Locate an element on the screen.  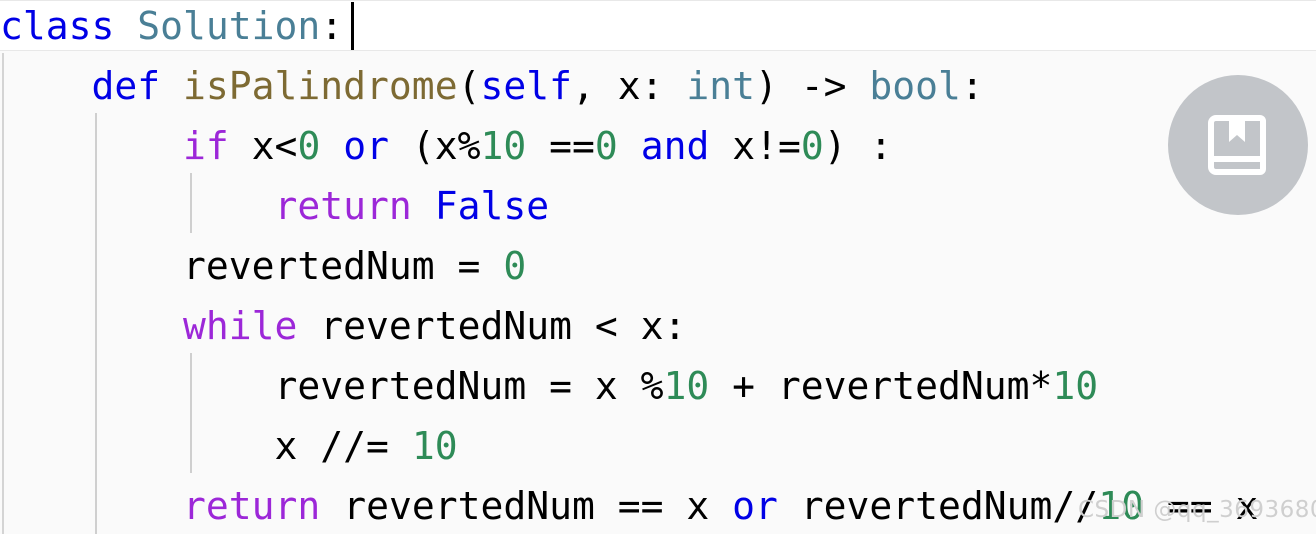
code-token: if is located at coordinates (206, 146).